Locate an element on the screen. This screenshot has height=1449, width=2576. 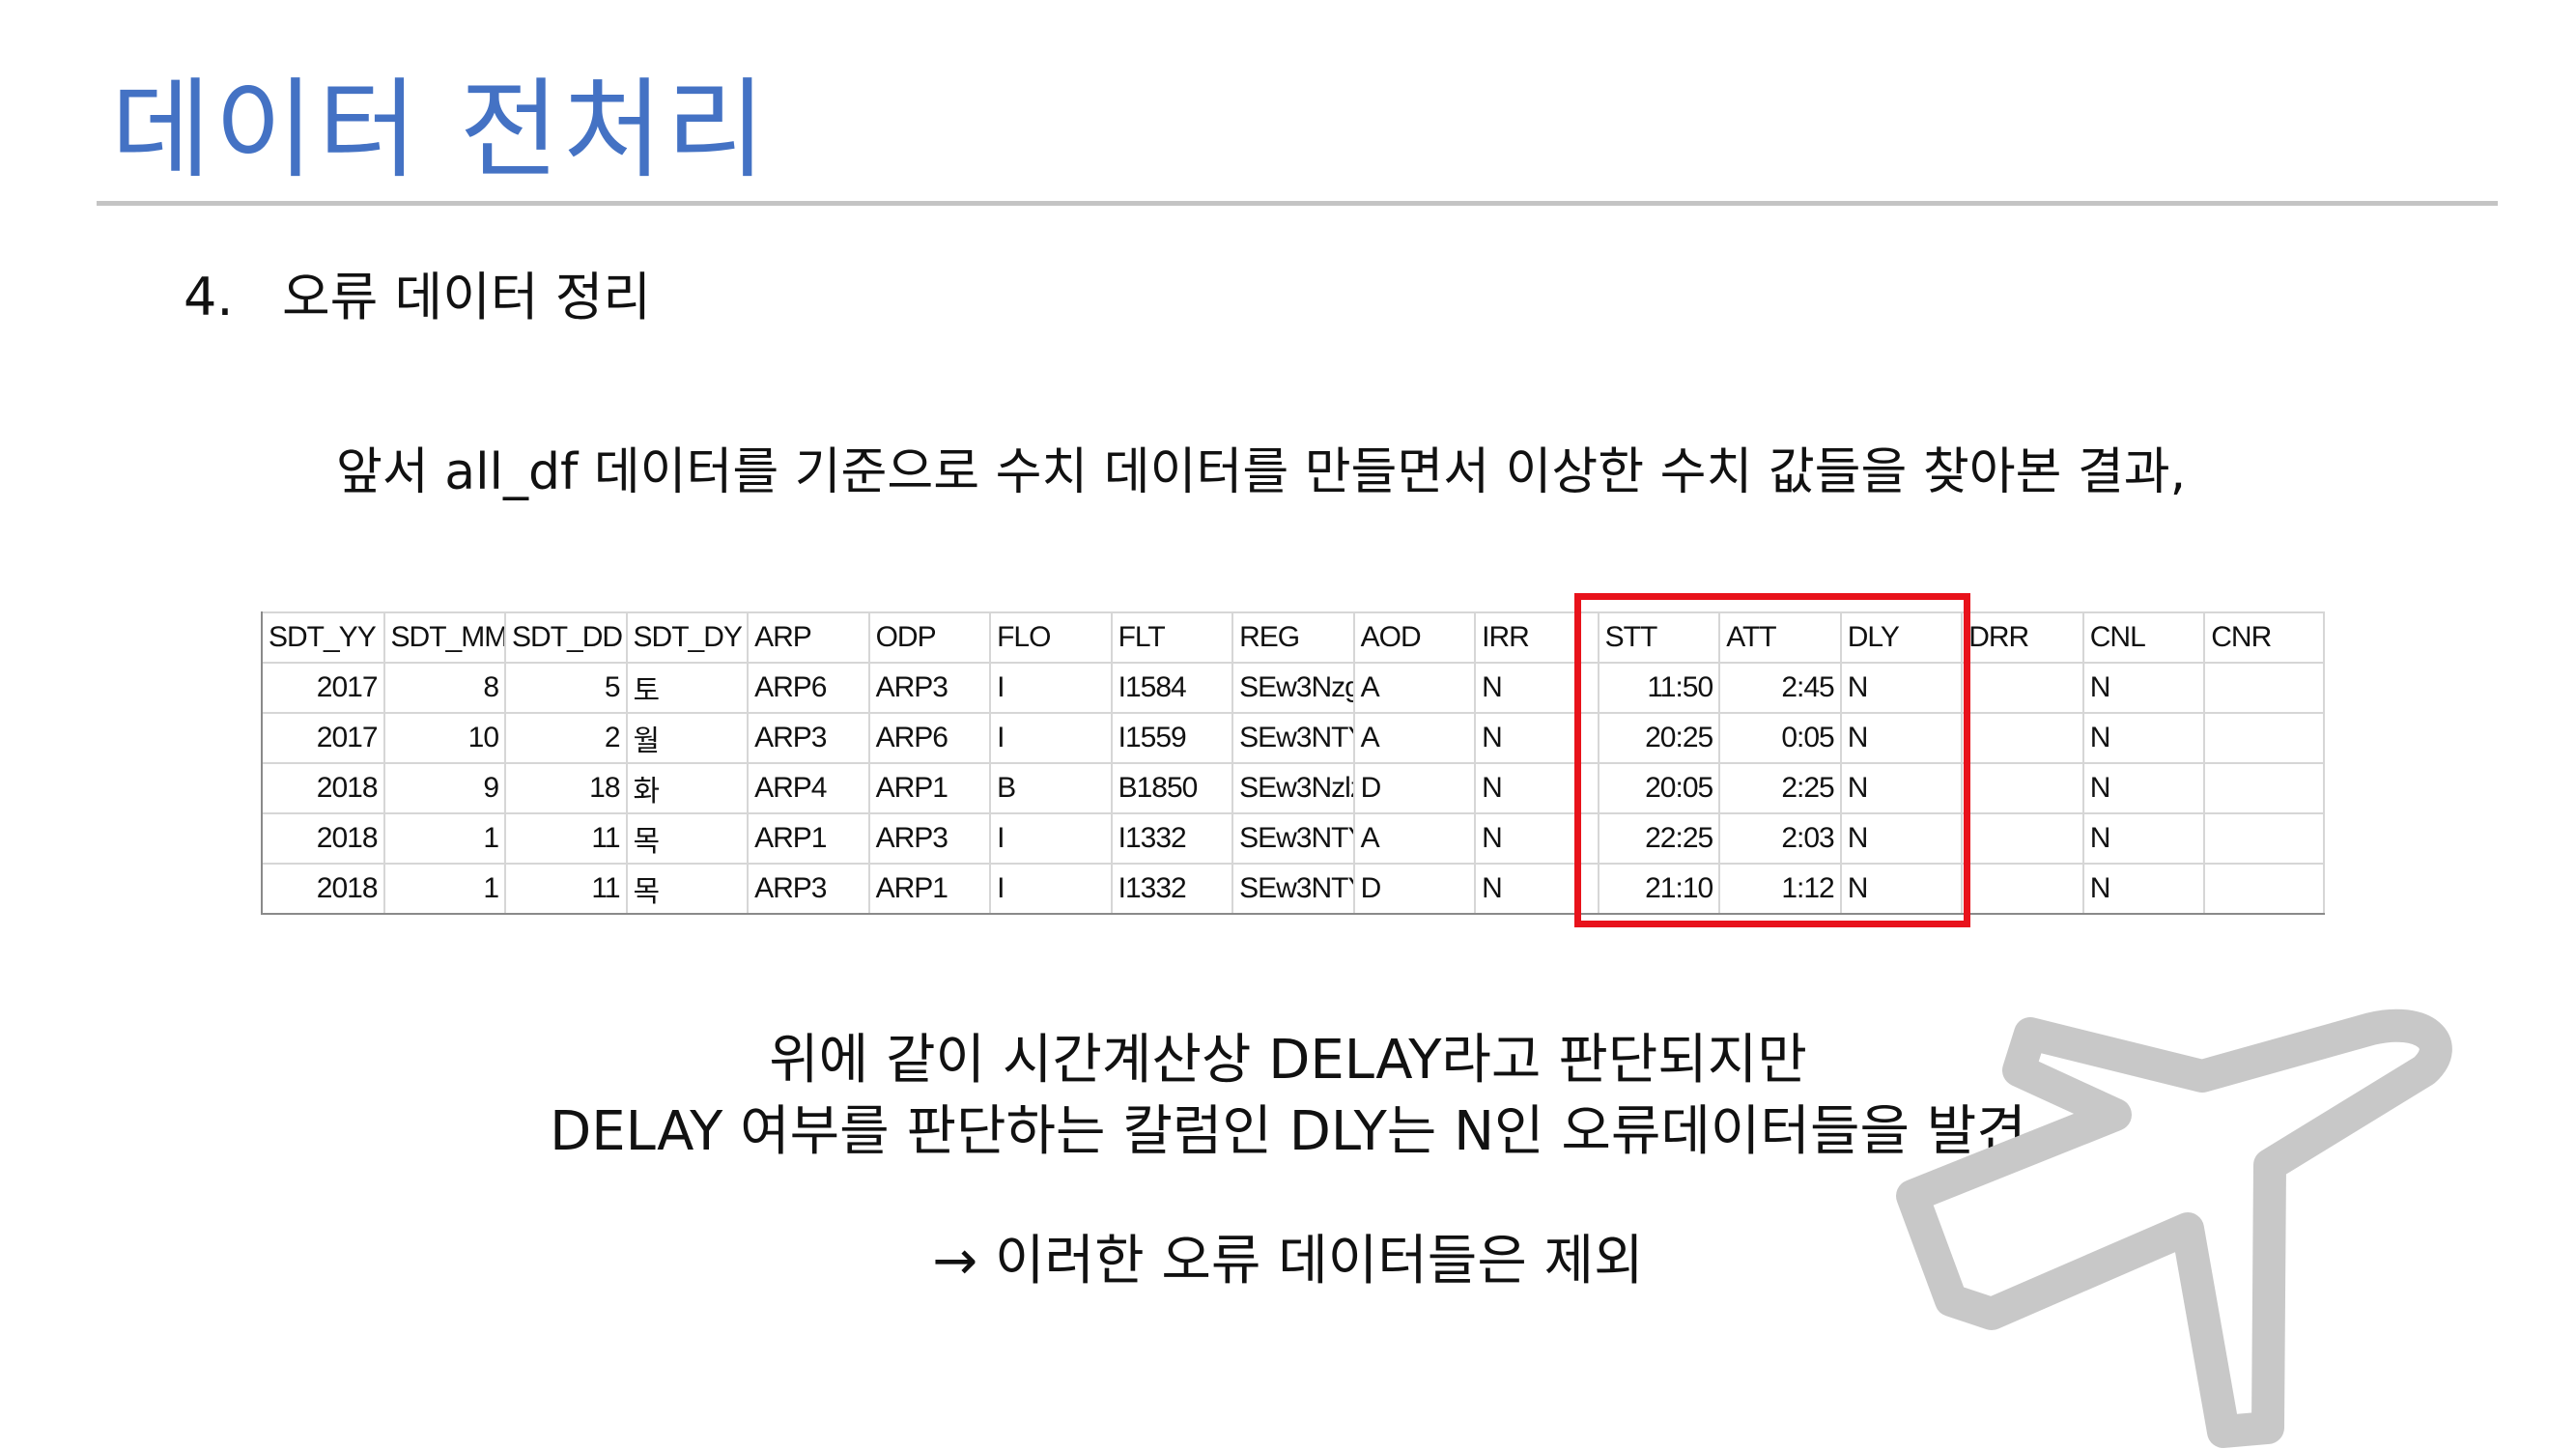
section-label: 오류 데이터 정리 is located at coordinates (467, 297).